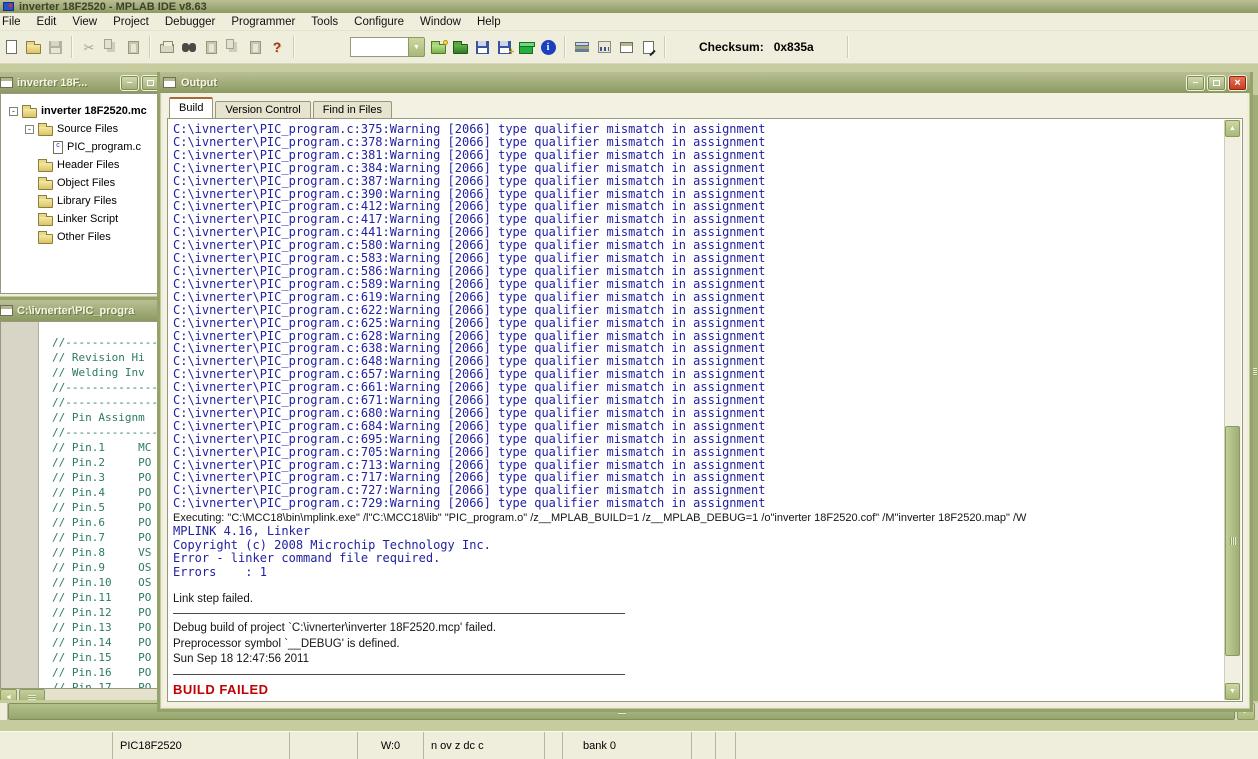  What do you see at coordinates (108, 44) in the screenshot?
I see `copy-icon` at bounding box center [108, 44].